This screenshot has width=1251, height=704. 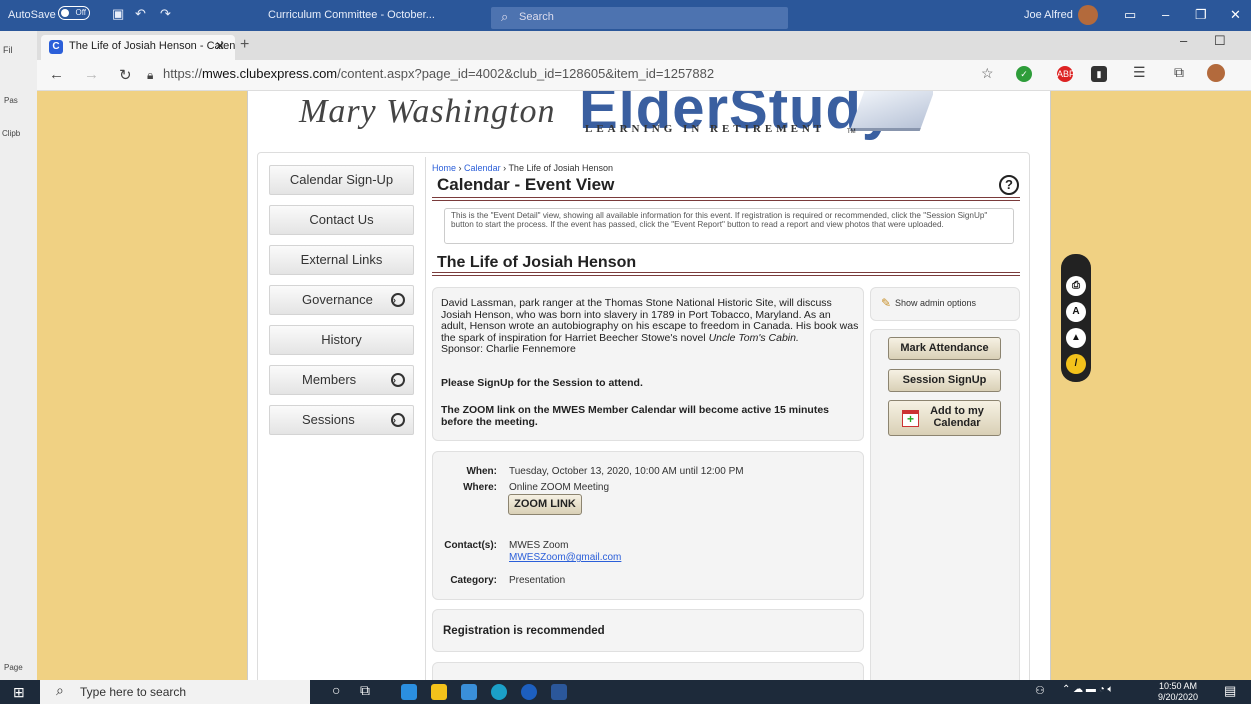 I want to click on add-to-calendar-label: Add to my Calendar, so click(x=957, y=417).